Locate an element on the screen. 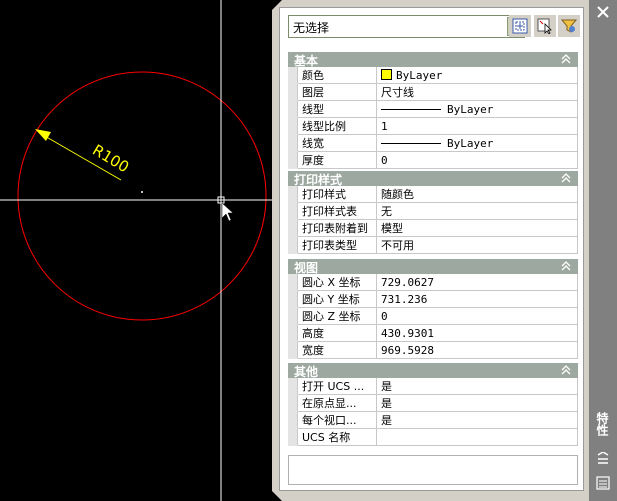  property-row-lineweight: 线宽 ByLayer is located at coordinates (433, 143).